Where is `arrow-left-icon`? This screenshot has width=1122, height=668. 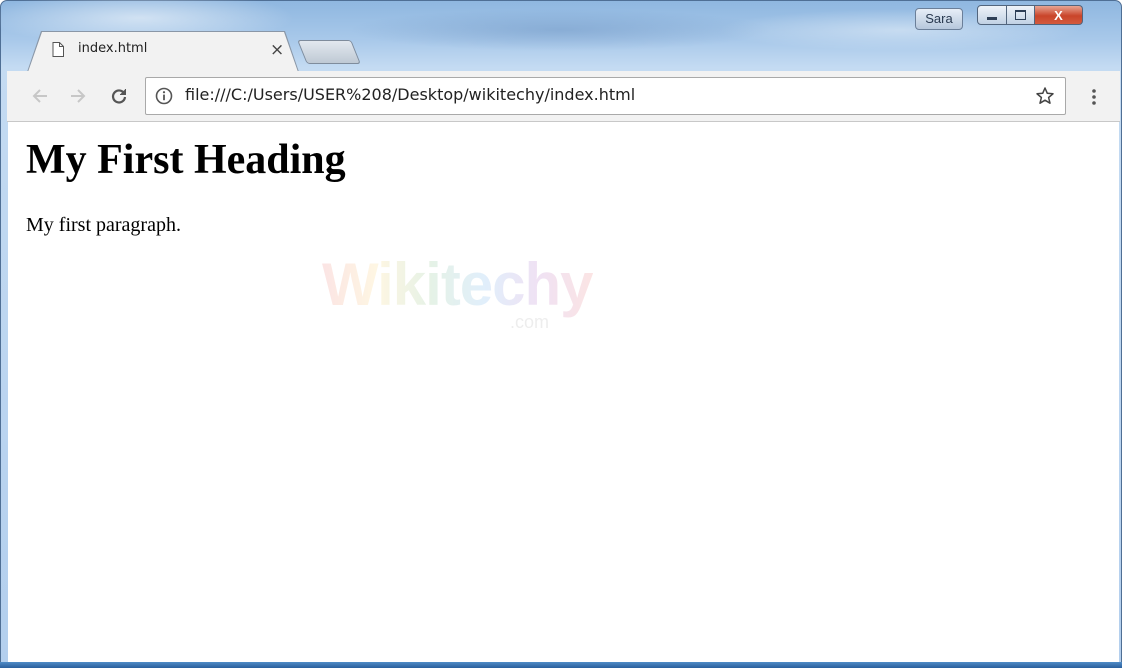
arrow-left-icon is located at coordinates (39, 96).